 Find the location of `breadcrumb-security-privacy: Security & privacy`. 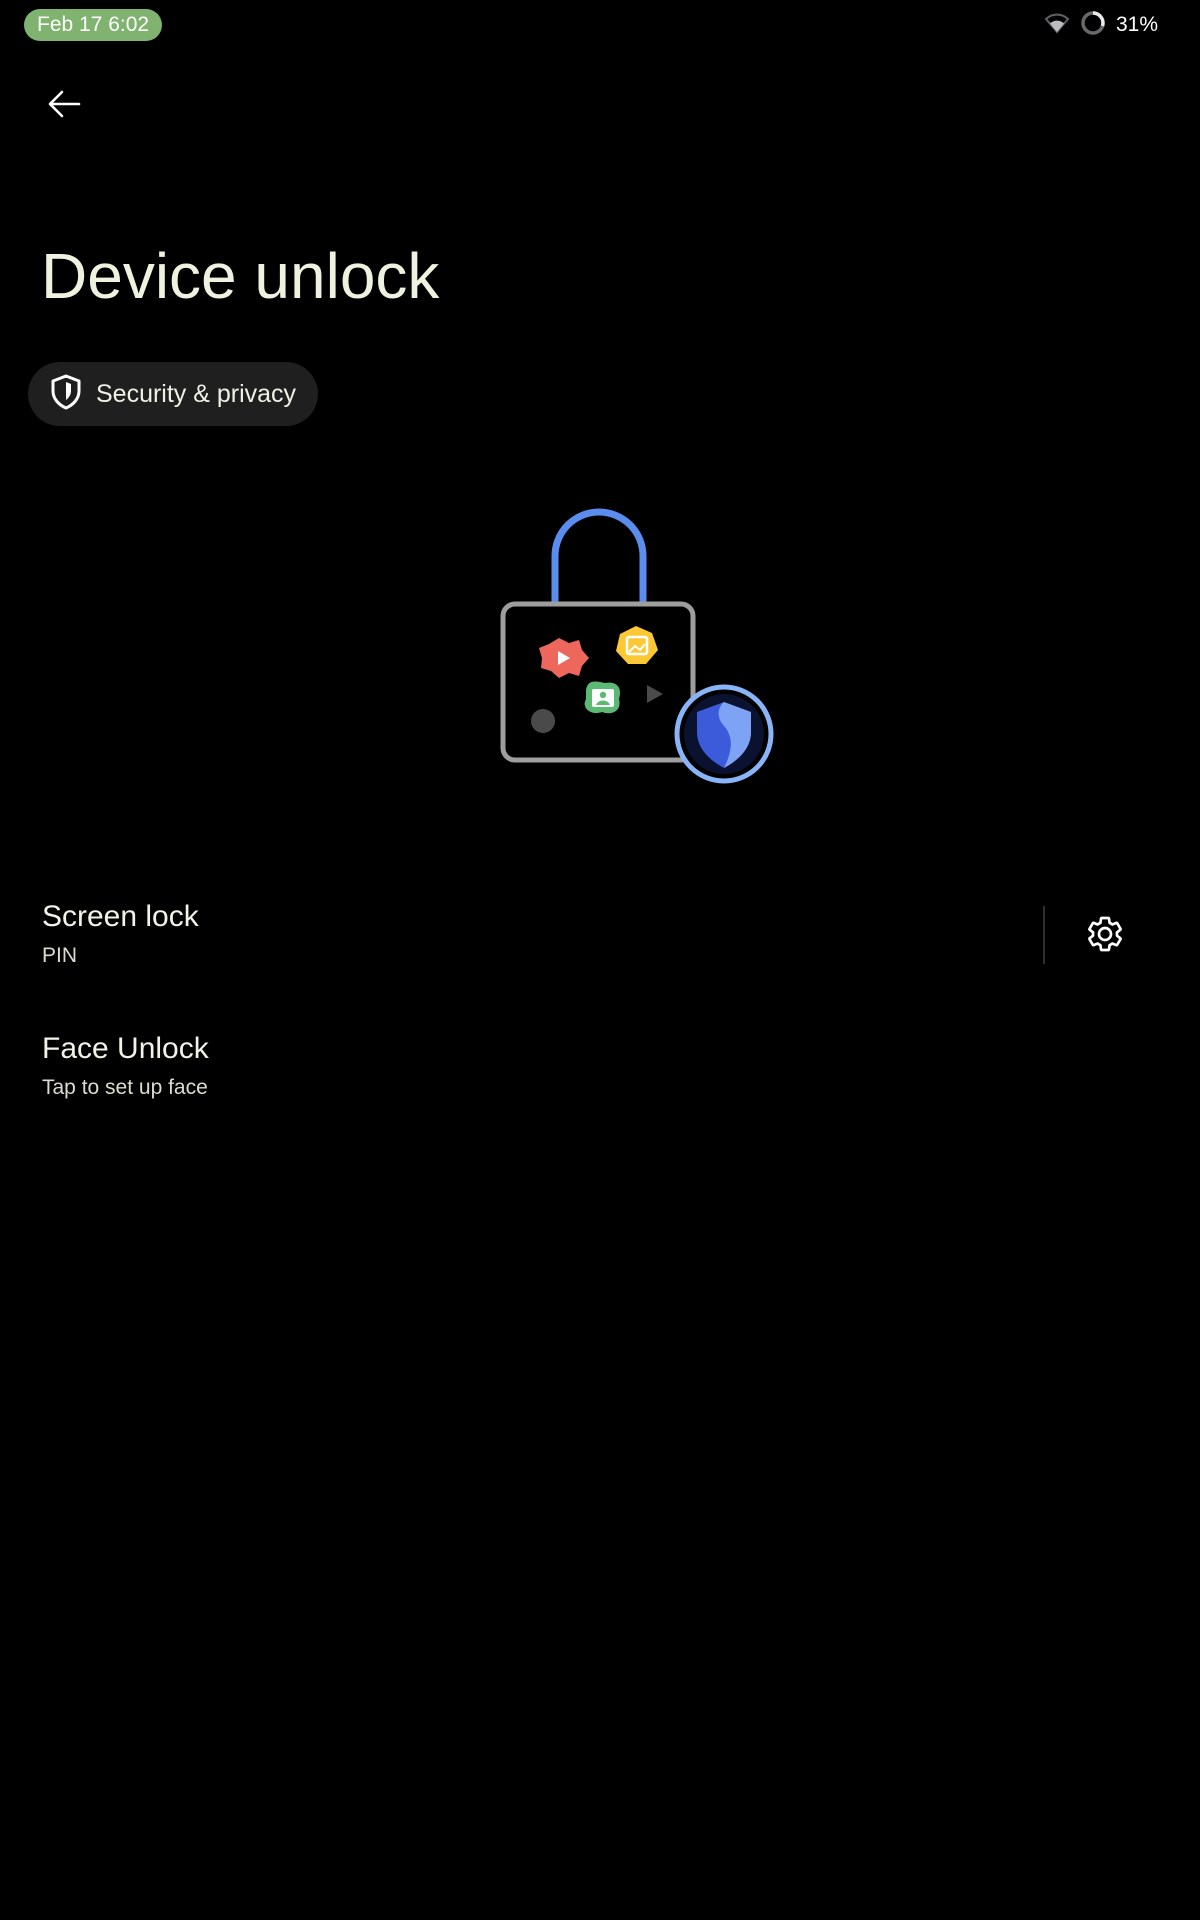

breadcrumb-security-privacy: Security & privacy is located at coordinates (173, 394).